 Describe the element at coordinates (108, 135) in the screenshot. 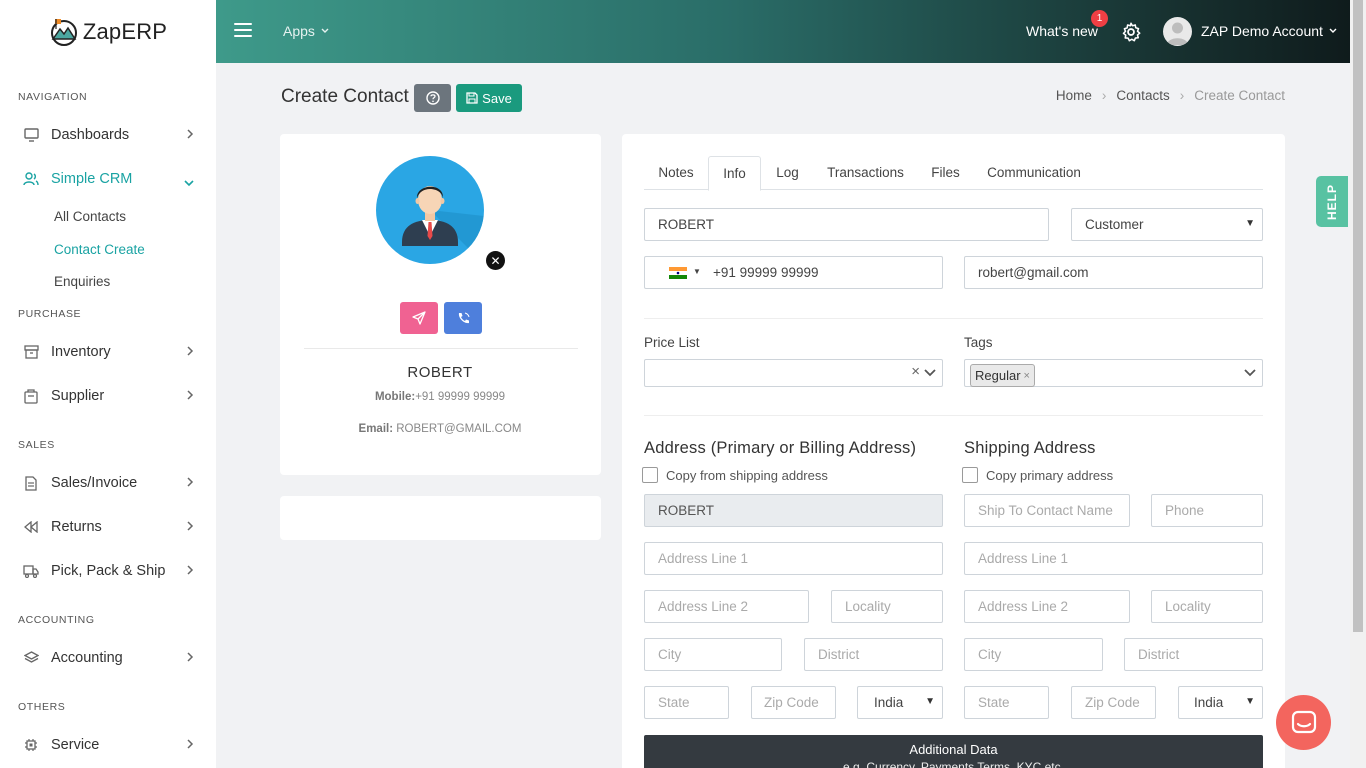

I see `sidebar-item-dashboards: Dashboards` at that location.